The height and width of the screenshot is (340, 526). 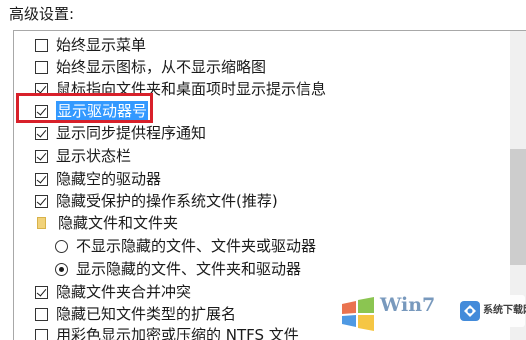 What do you see at coordinates (41, 156) in the screenshot?
I see `checkbox-show-status-bar` at bounding box center [41, 156].